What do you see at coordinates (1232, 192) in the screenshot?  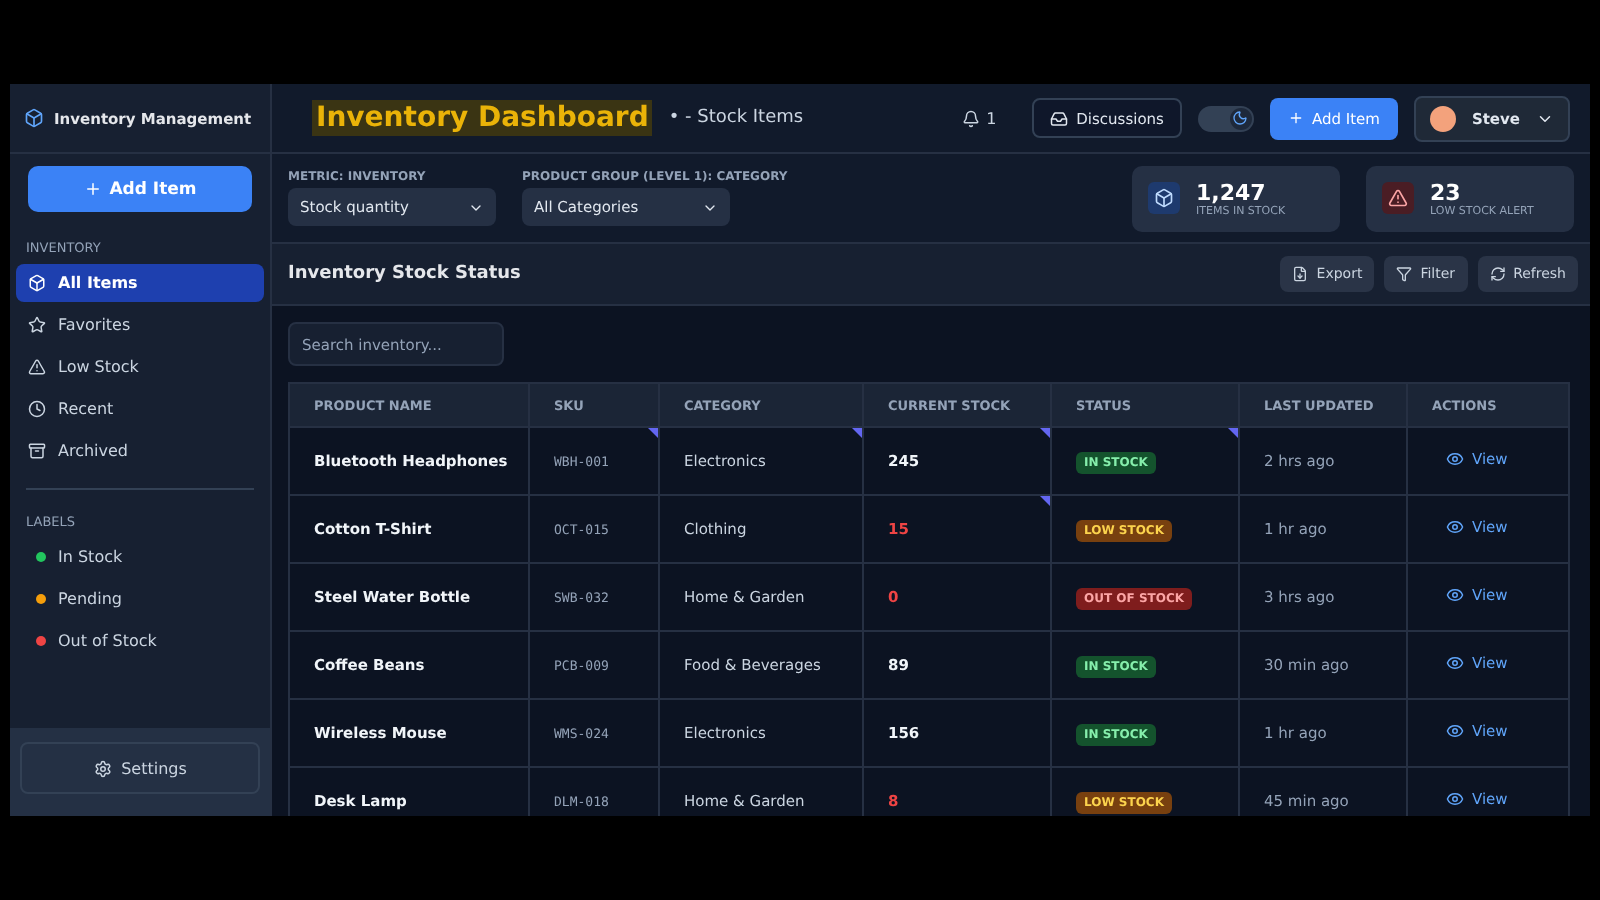 I see `stat-value: 1,247` at bounding box center [1232, 192].